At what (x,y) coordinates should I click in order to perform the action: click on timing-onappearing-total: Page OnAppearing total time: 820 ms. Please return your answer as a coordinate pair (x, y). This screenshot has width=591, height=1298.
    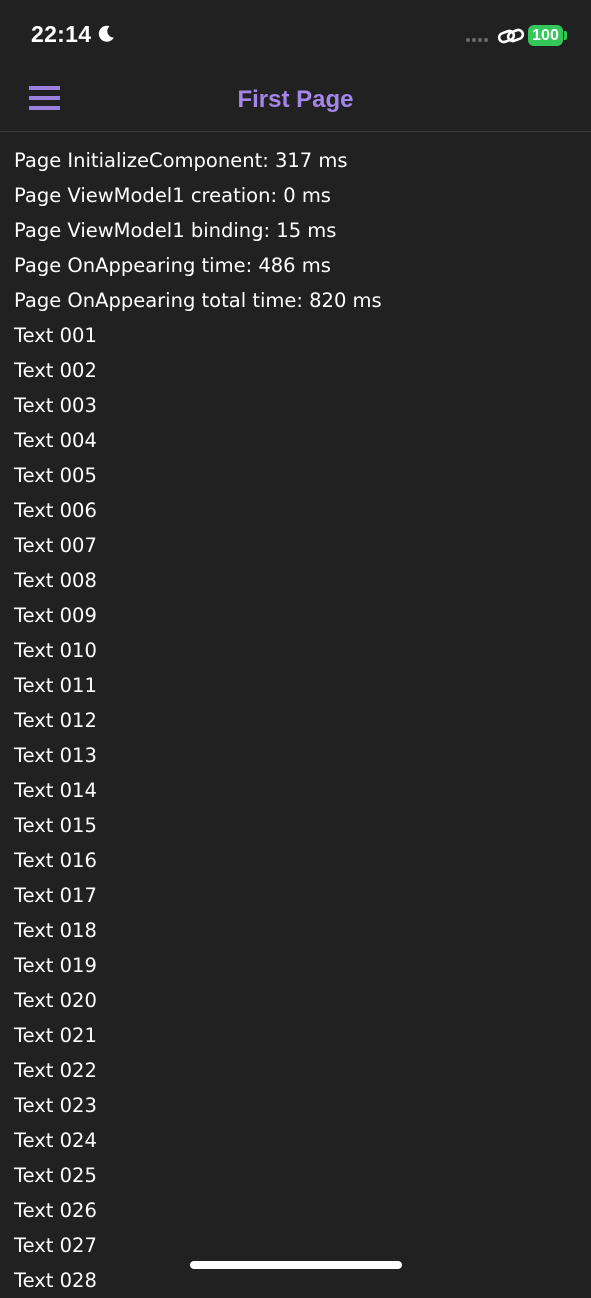
    Looking at the image, I should click on (198, 300).